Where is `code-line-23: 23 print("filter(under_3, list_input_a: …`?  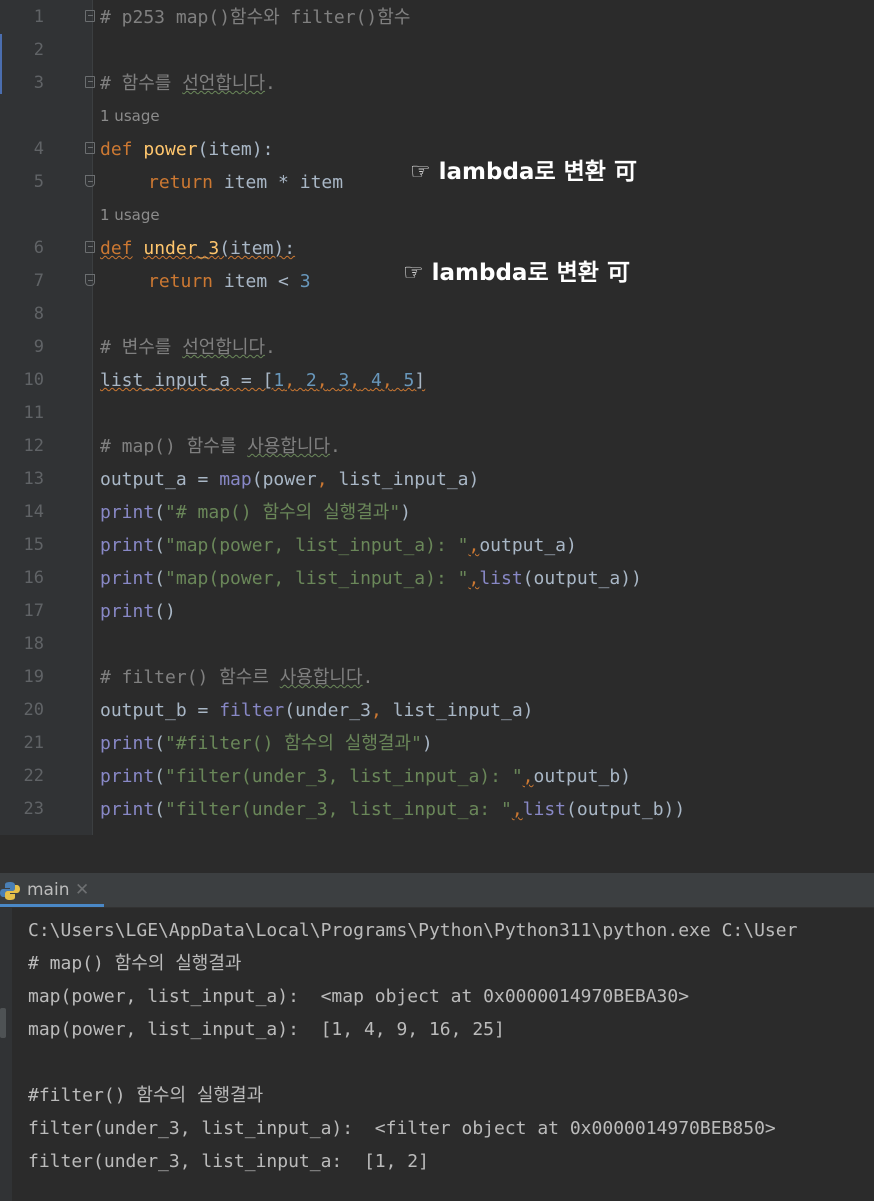
code-line-23: 23 print("filter(under_3, list_input_a: … is located at coordinates (437, 809).